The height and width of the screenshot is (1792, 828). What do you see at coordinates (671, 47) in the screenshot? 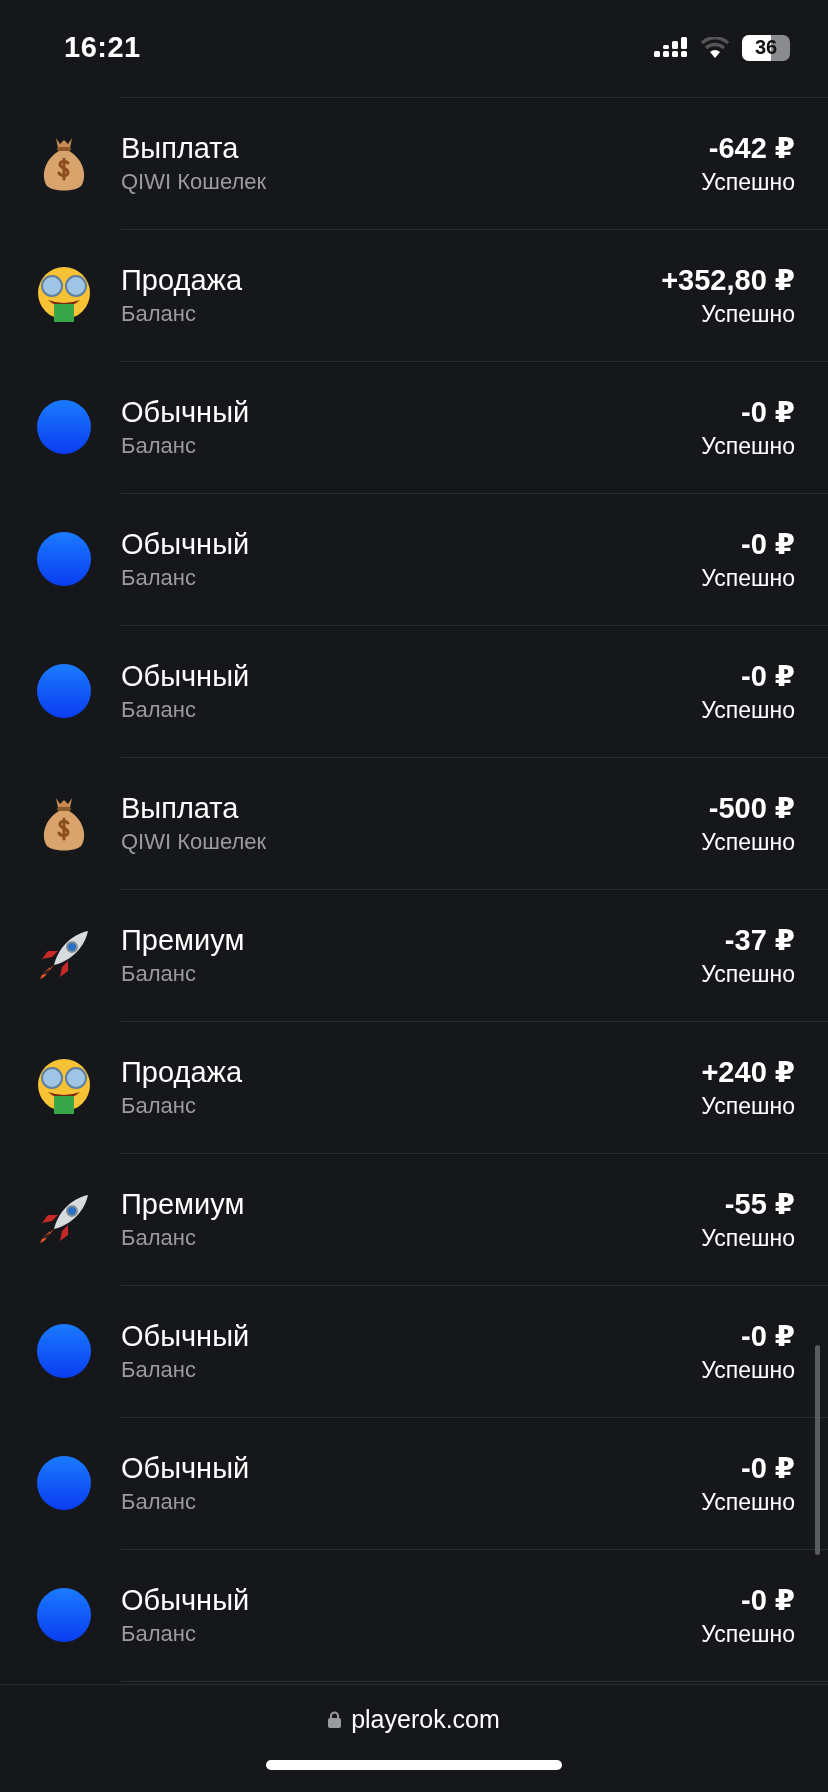
I see `signal-icon` at bounding box center [671, 47].